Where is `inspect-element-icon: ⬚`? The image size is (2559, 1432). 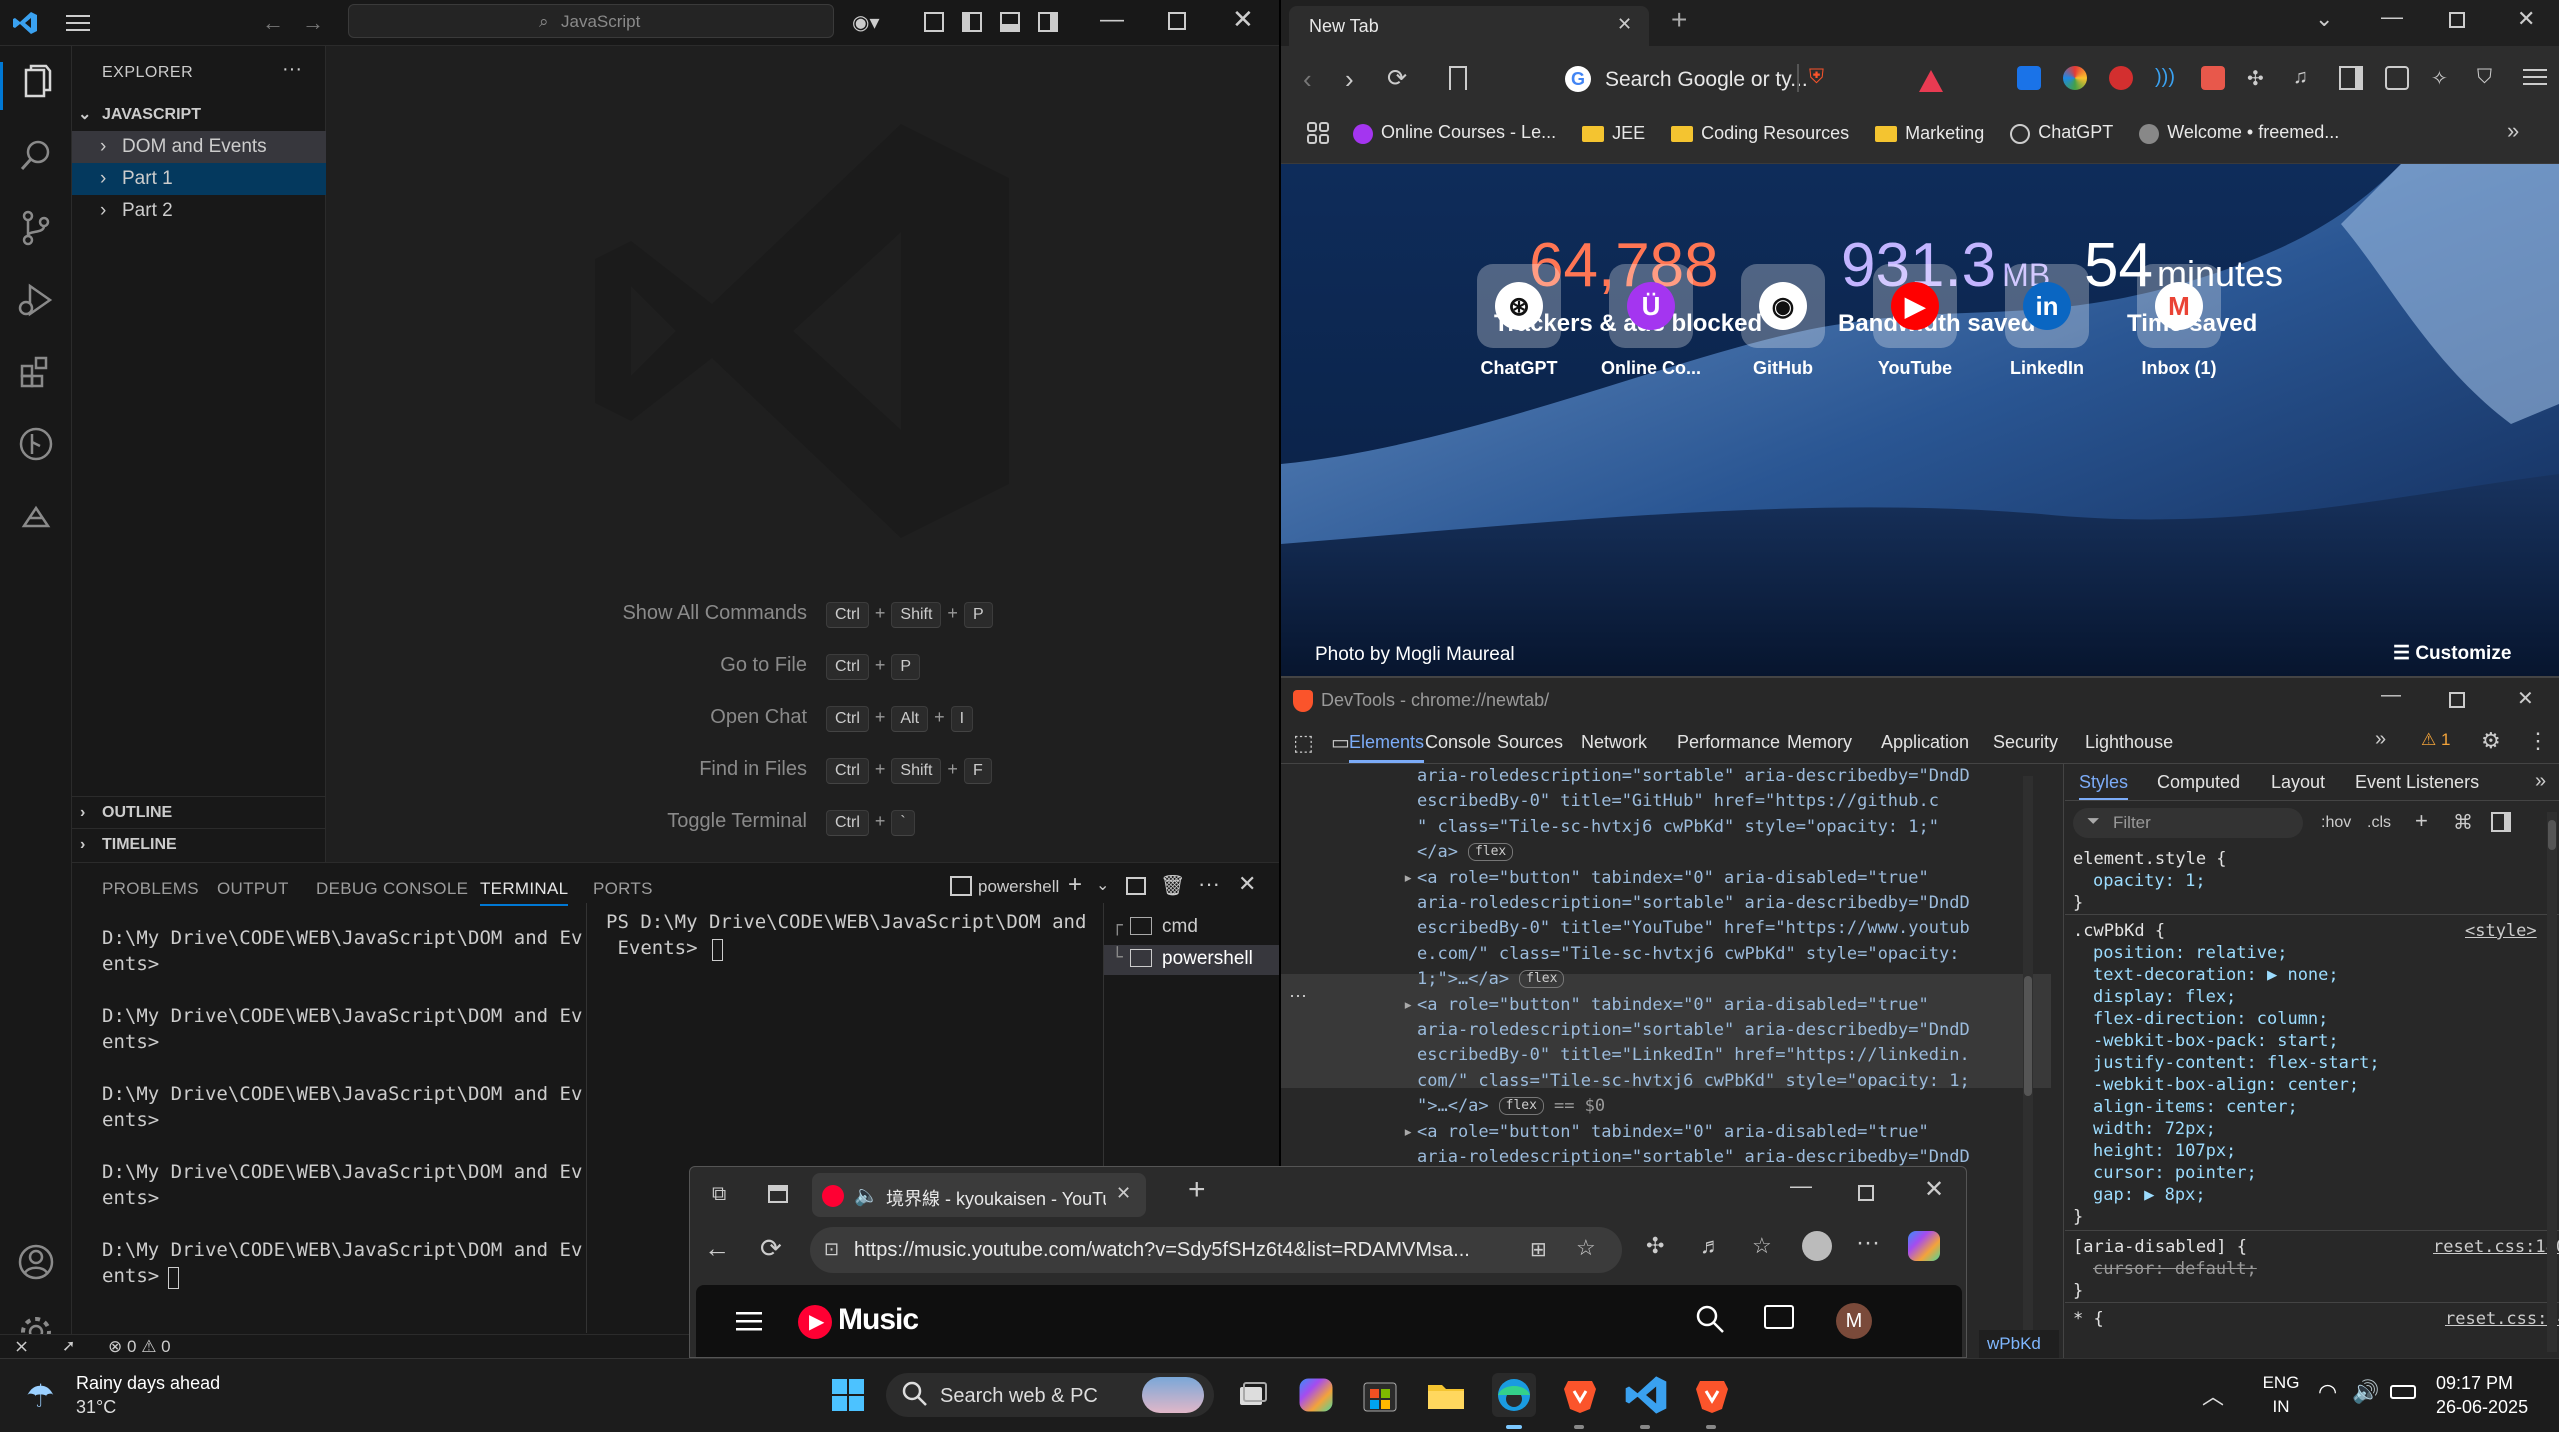
inspect-element-icon: ⬚ is located at coordinates (1303, 743).